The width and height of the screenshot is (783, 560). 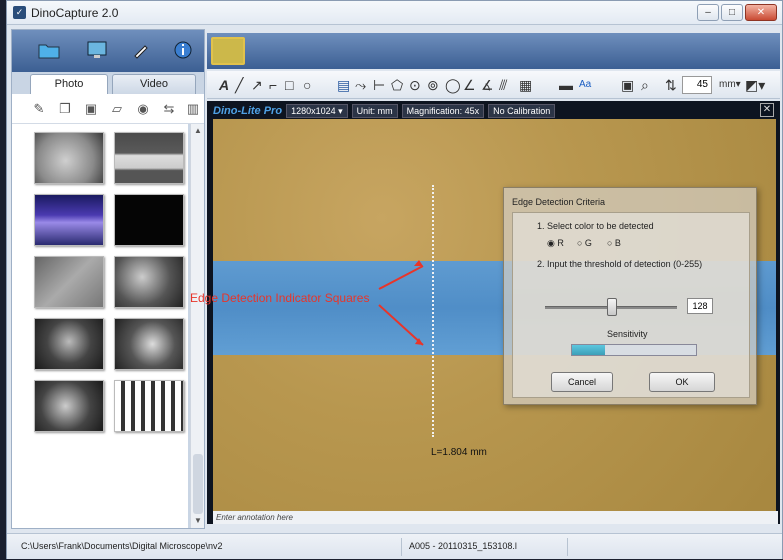 What do you see at coordinates (75, 13) in the screenshot?
I see `window-title: DinoCapture 2.0` at bounding box center [75, 13].